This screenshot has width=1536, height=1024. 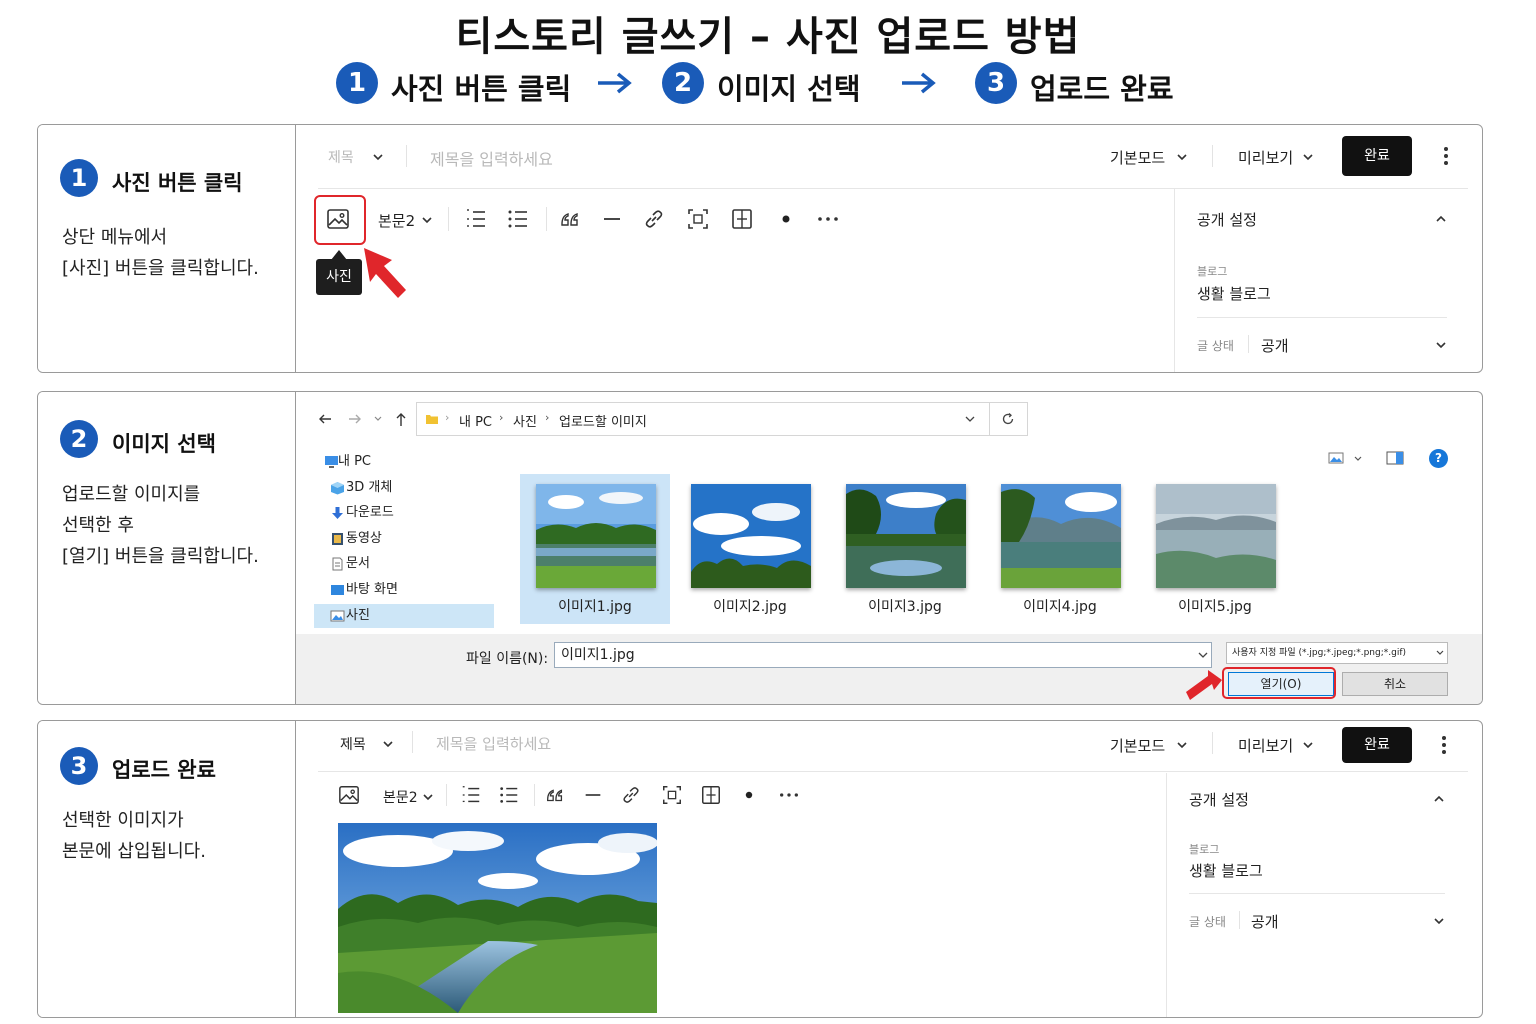 I want to click on refresh-icon, so click(x=1008, y=419).